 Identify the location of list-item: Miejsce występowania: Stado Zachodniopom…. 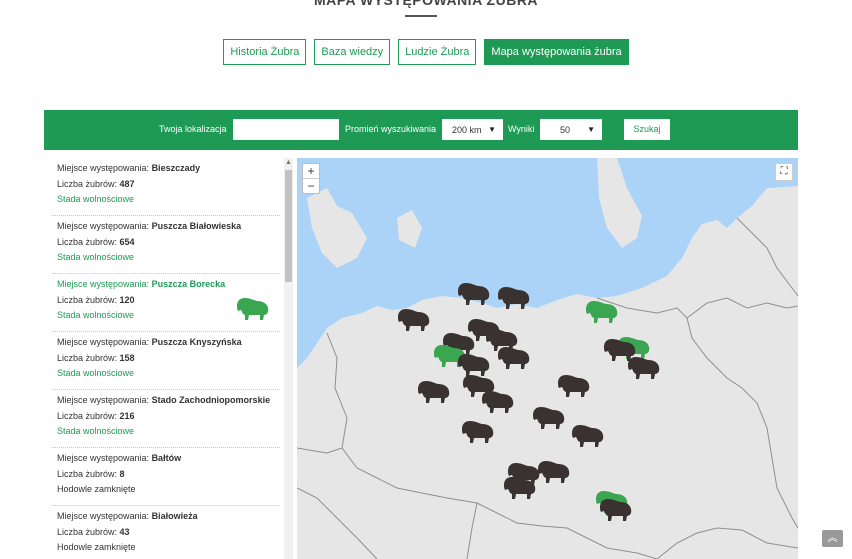
(166, 419).